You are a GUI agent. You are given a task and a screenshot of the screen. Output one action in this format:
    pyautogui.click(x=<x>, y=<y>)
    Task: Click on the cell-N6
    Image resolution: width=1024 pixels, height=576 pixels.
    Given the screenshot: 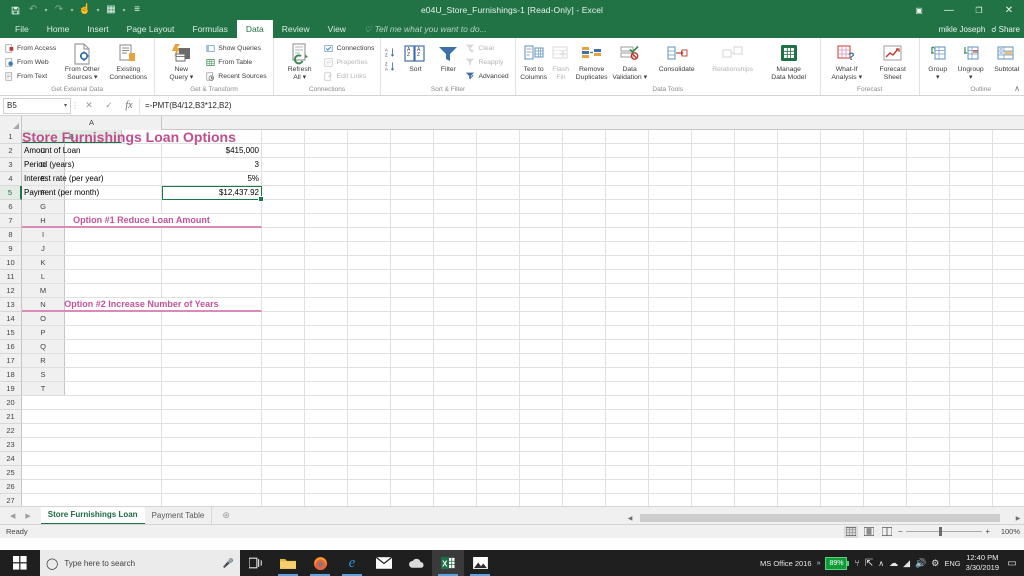 What is the action you would take?
    pyautogui.click(x=756, y=207)
    